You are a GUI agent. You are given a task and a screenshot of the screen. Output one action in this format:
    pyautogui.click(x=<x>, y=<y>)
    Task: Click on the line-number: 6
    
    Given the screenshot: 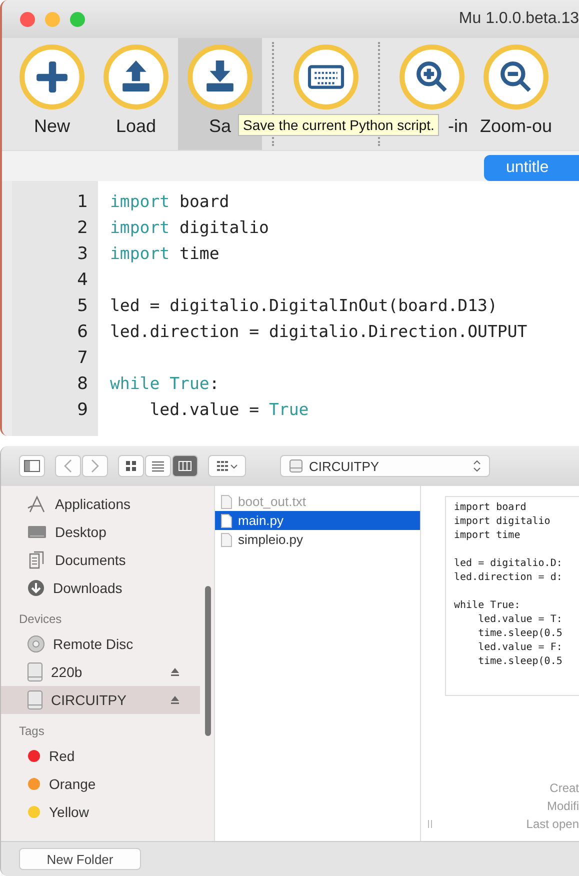 What is the action you would take?
    pyautogui.click(x=82, y=332)
    